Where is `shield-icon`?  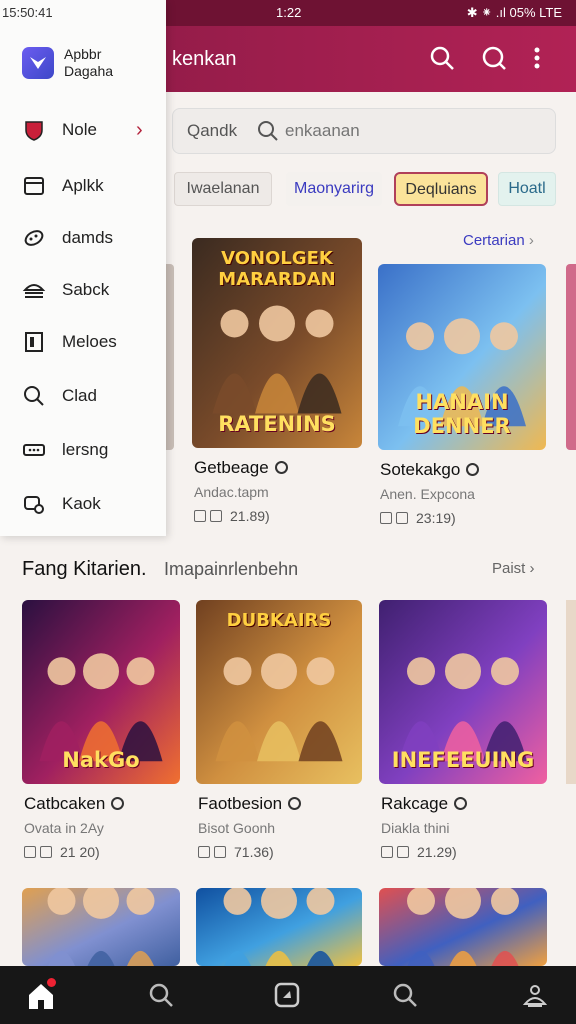
shield-icon is located at coordinates (34, 130).